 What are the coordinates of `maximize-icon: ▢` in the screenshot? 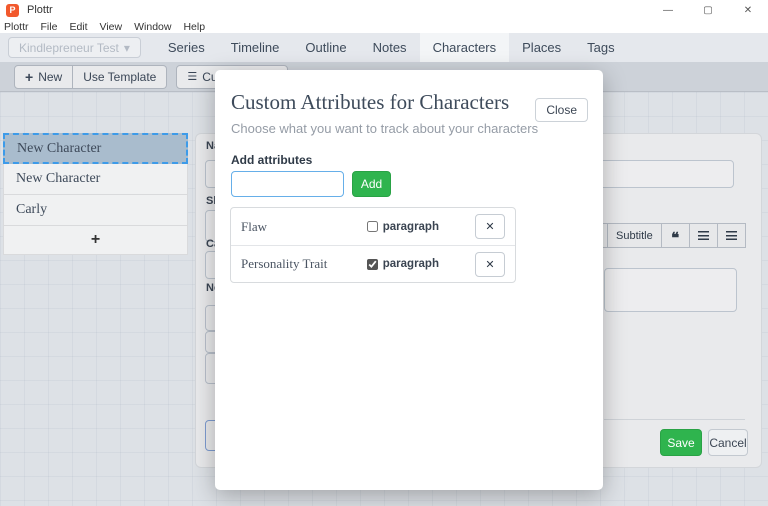 It's located at (708, 10).